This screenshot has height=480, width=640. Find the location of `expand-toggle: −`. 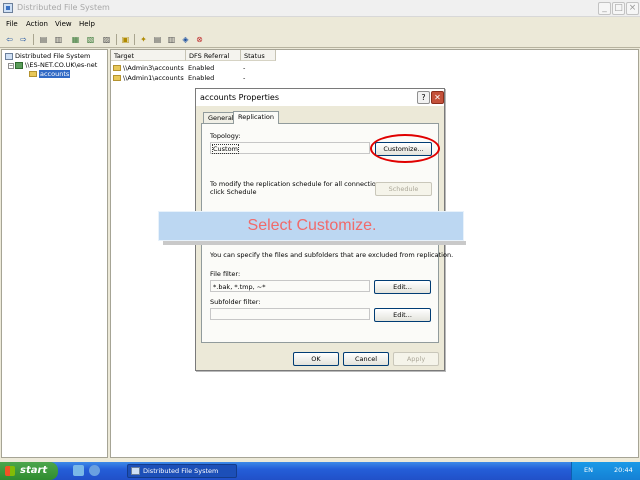

expand-toggle: − is located at coordinates (11, 66).